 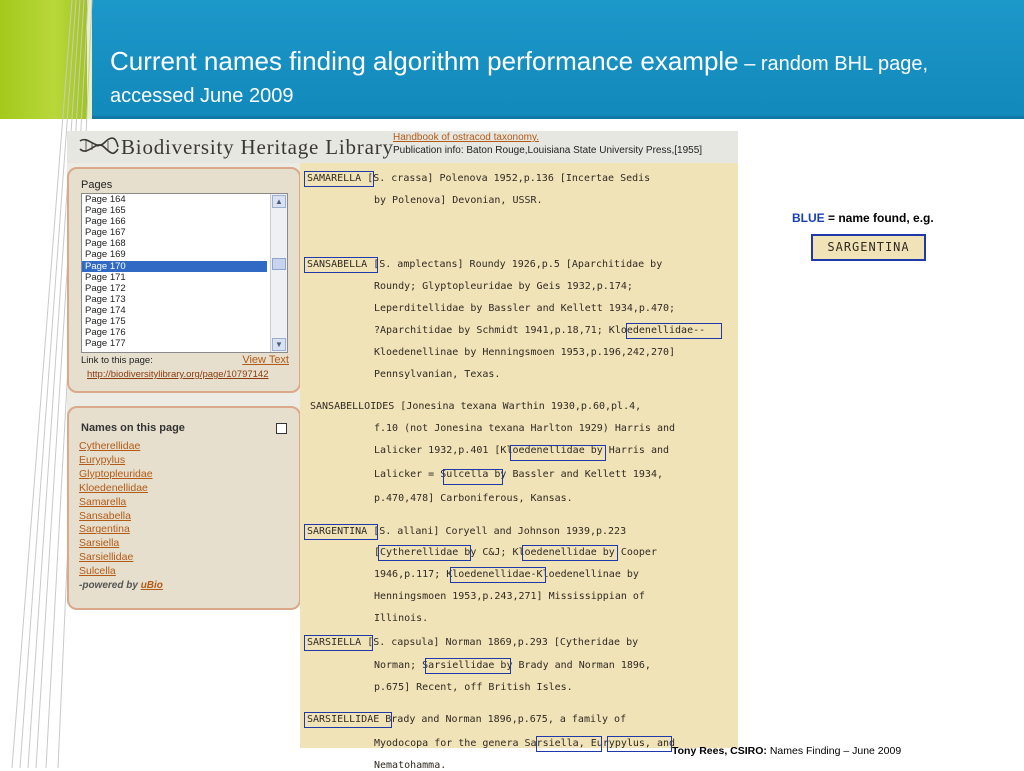 I want to click on page-list-item: Page 166, so click(x=174, y=221).